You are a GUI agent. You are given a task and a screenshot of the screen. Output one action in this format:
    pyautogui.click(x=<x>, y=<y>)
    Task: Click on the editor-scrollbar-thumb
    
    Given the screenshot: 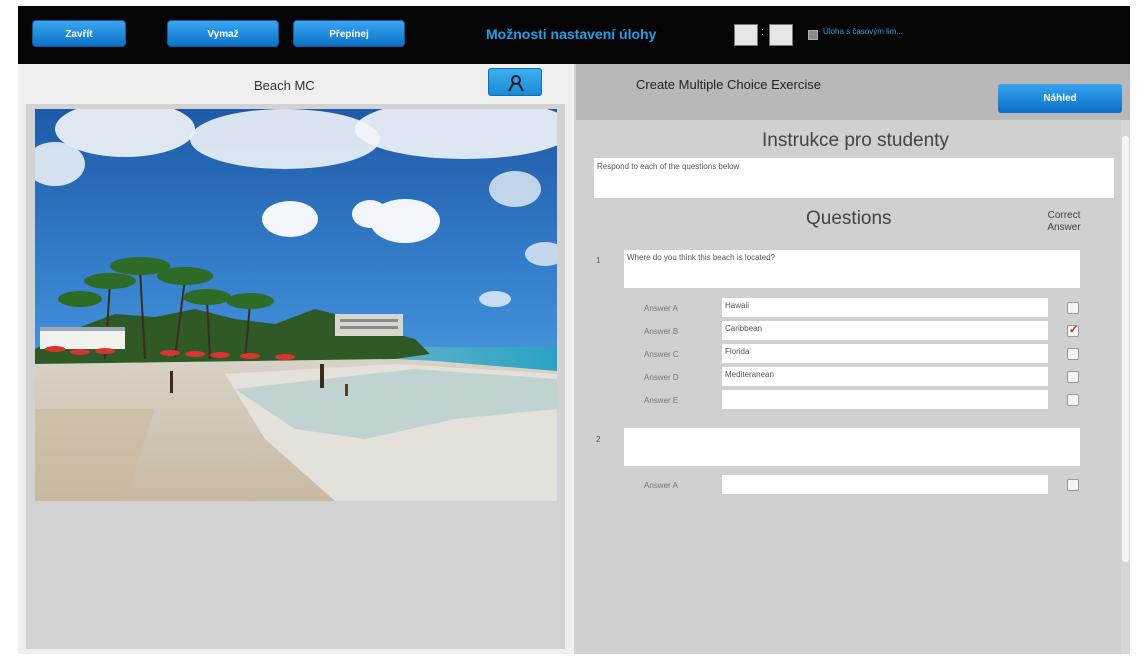 What is the action you would take?
    pyautogui.click(x=1125, y=349)
    